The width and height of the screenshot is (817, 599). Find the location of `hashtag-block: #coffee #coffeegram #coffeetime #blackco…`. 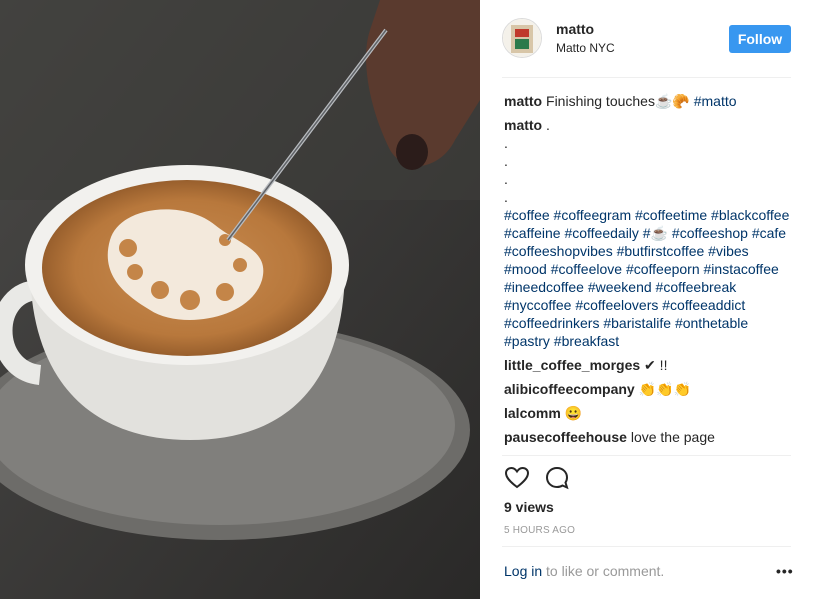

hashtag-block: #coffee #coffeegram #coffeetime #blackco… is located at coordinates (649, 278).